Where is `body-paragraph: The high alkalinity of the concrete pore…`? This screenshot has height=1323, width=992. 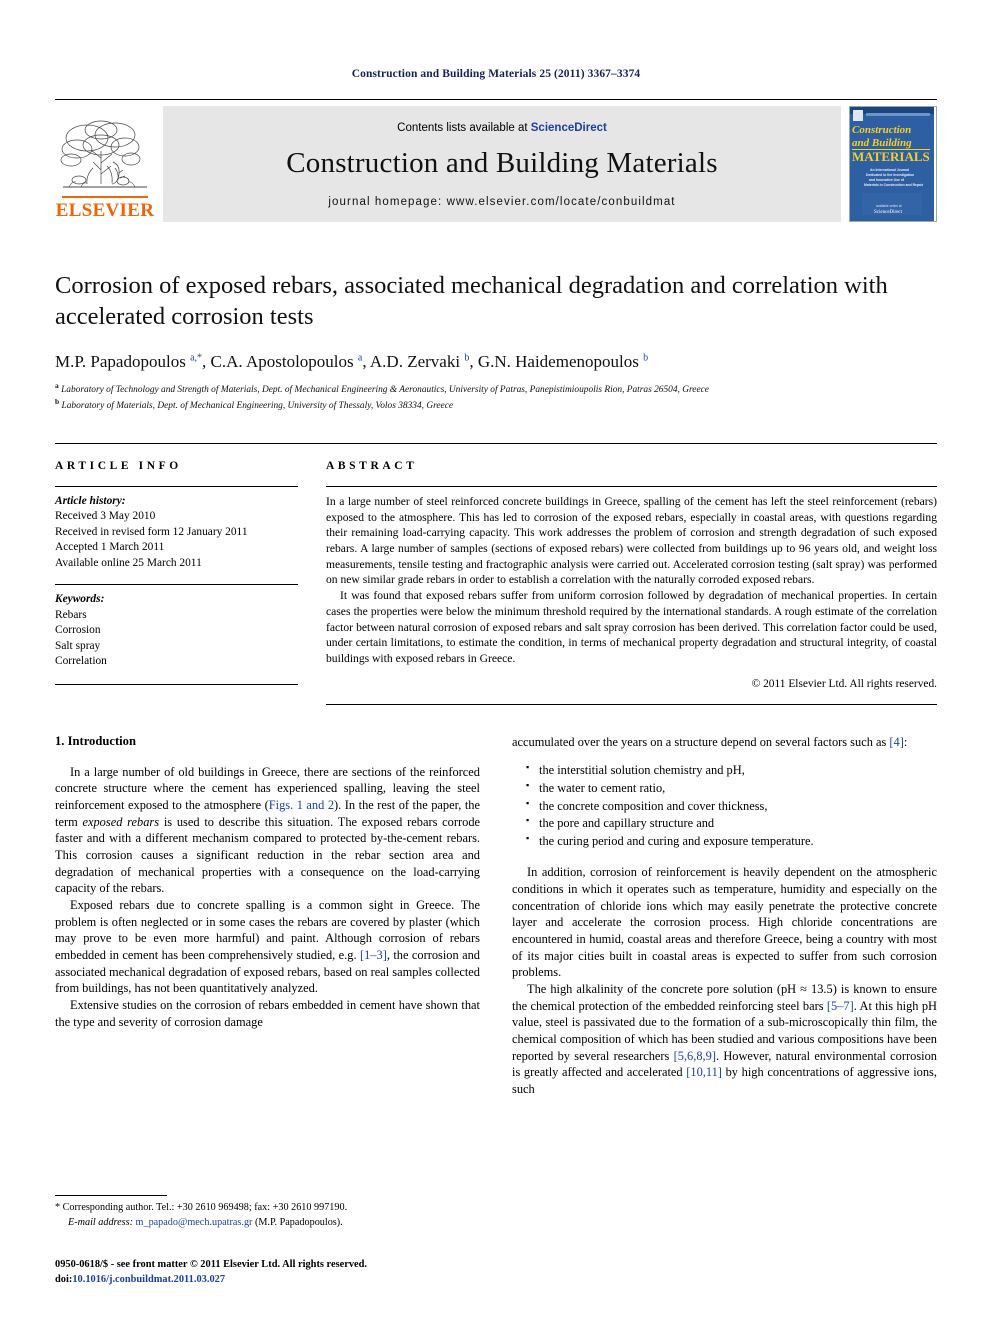
body-paragraph: The high alkalinity of the concrete pore… is located at coordinates (724, 1039).